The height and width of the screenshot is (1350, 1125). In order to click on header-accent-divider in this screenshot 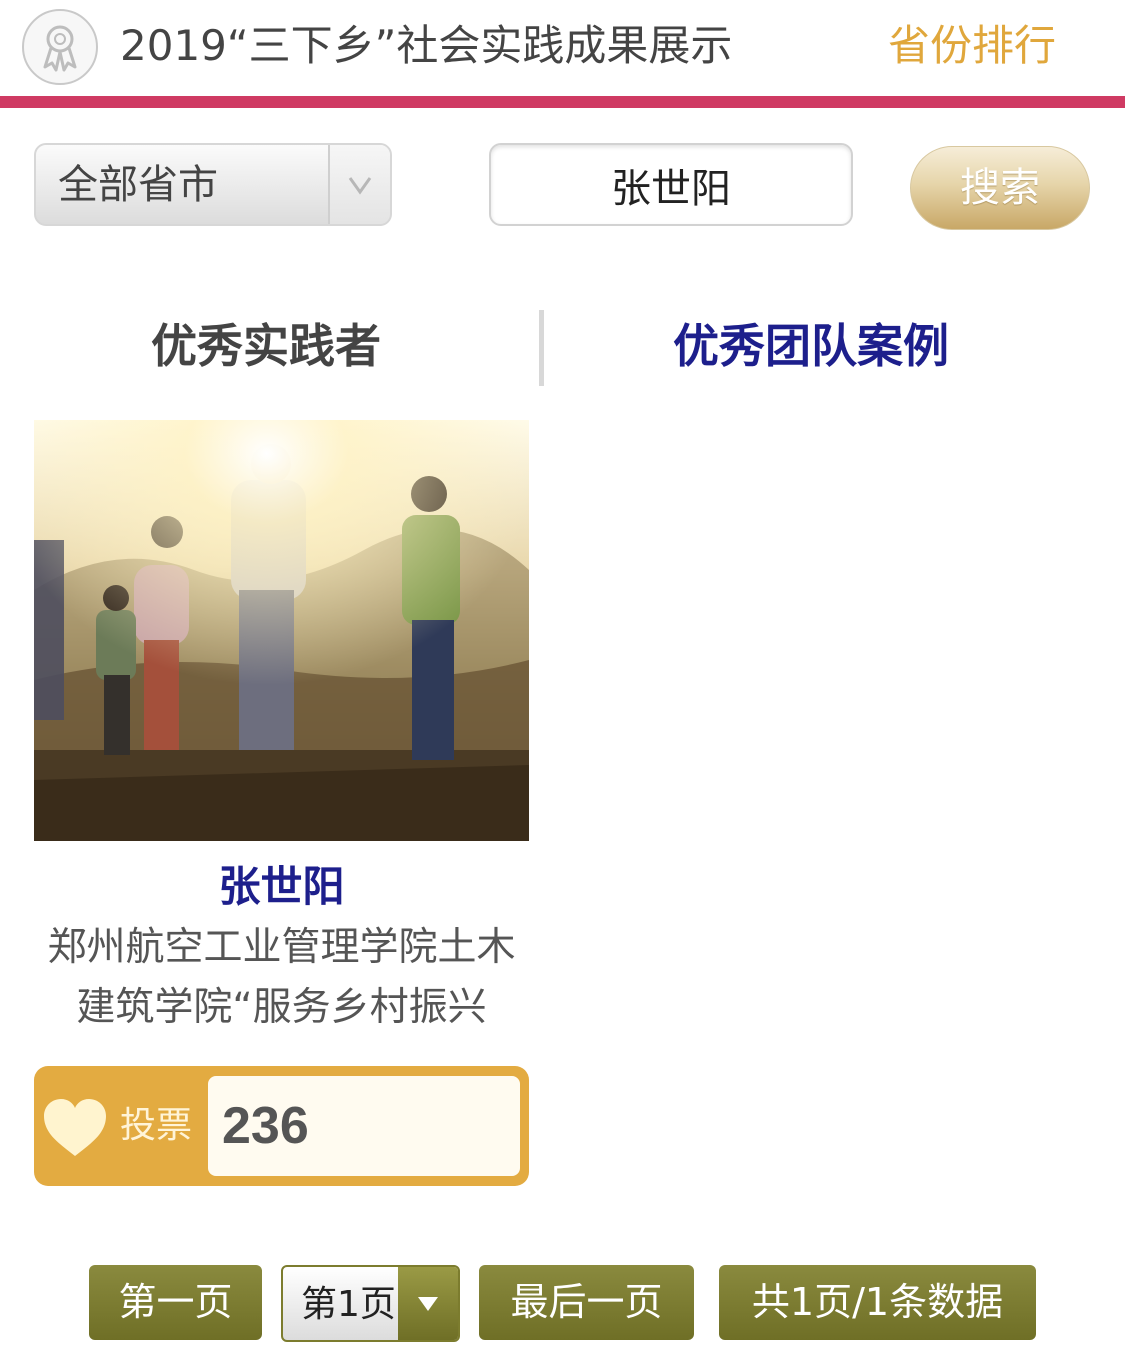, I will do `click(562, 102)`.